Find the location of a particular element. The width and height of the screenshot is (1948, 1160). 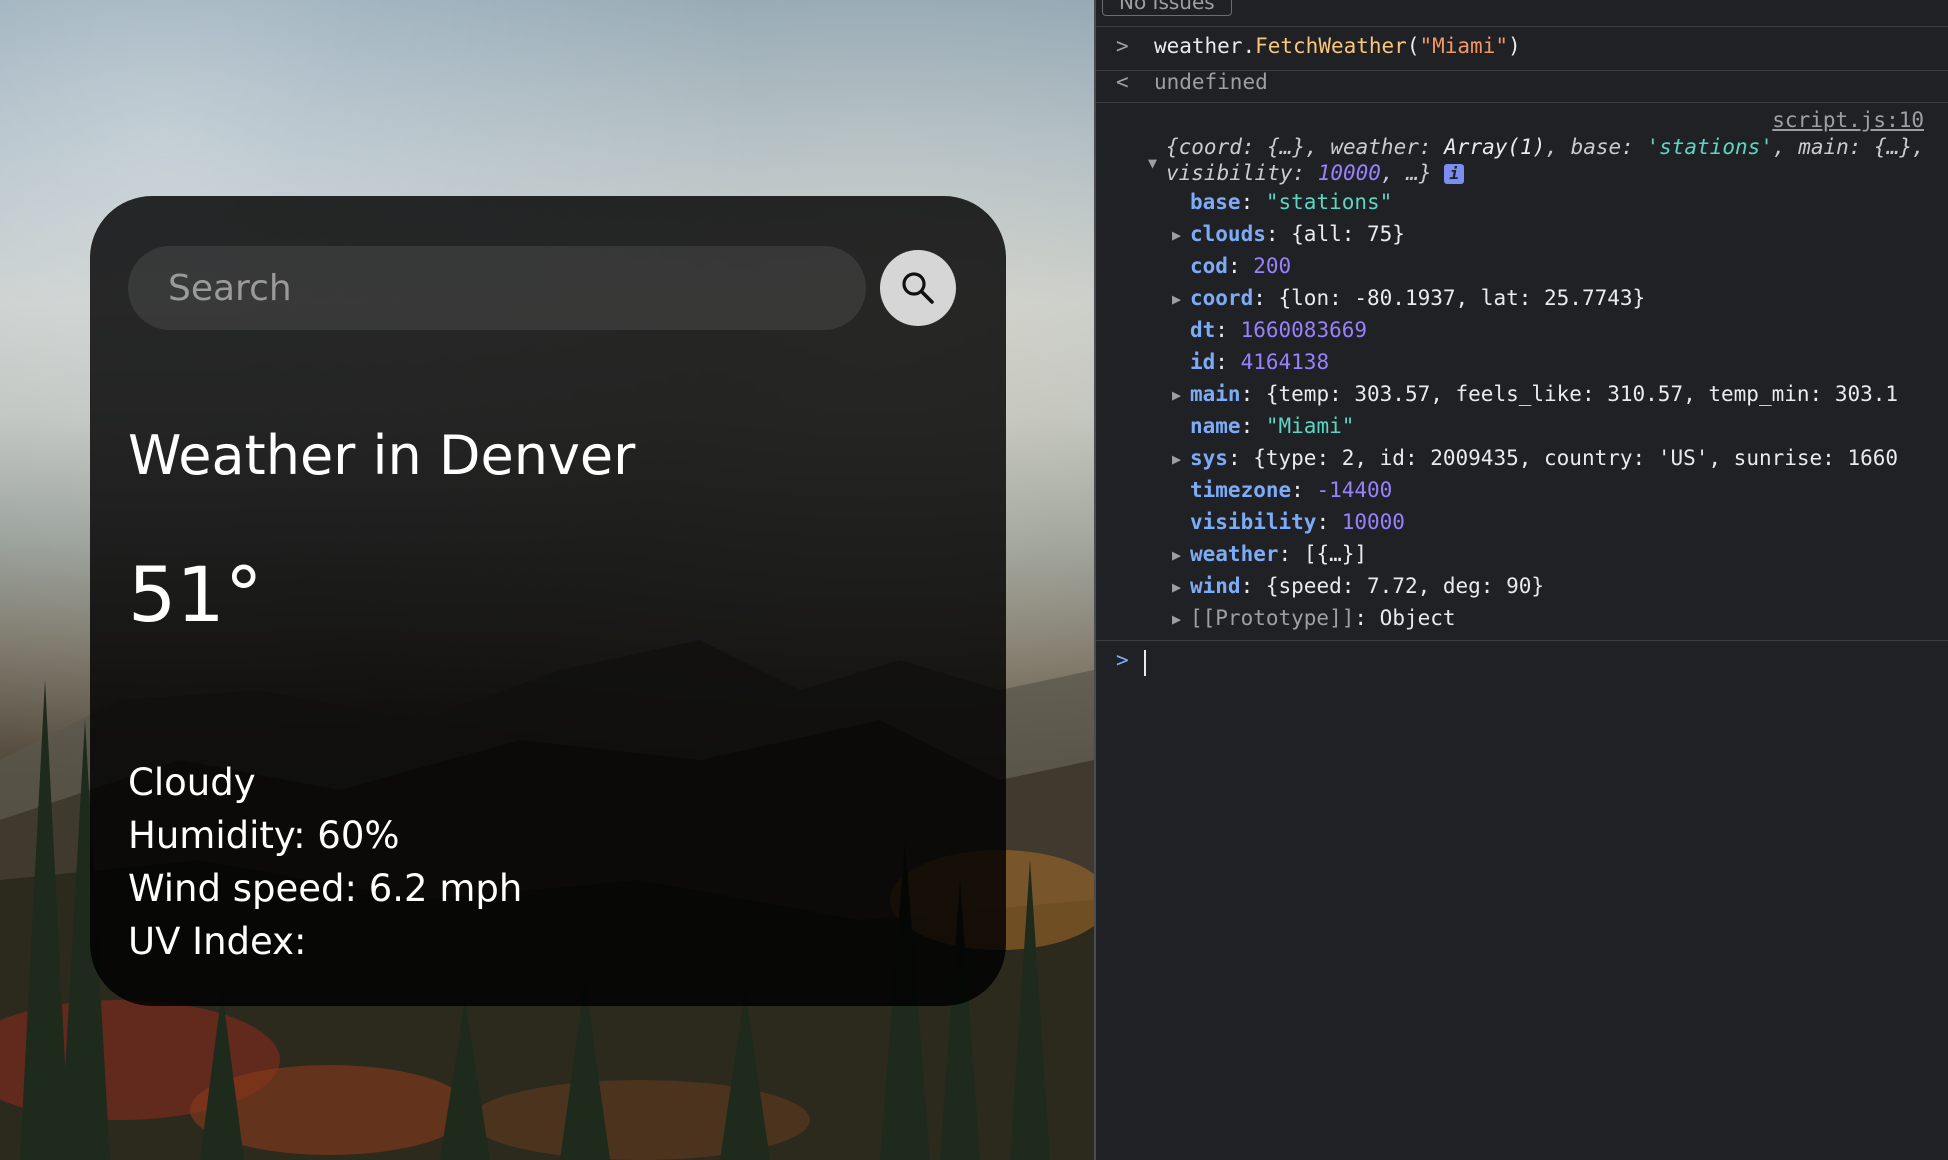

property-key: sys is located at coordinates (1209, 458).